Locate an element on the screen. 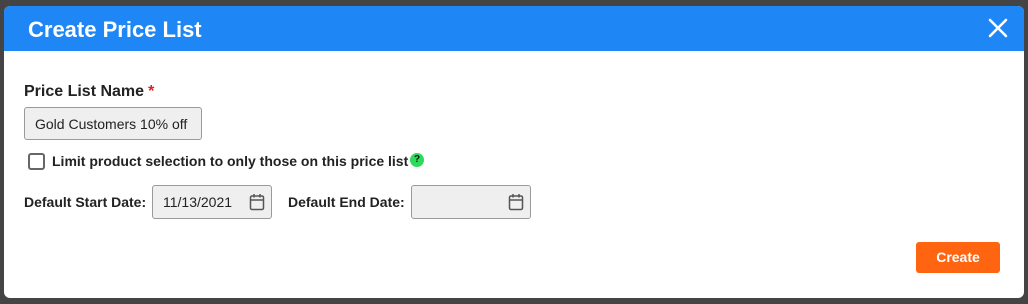 This screenshot has height=304, width=1028. help-icon: ? is located at coordinates (417, 160).